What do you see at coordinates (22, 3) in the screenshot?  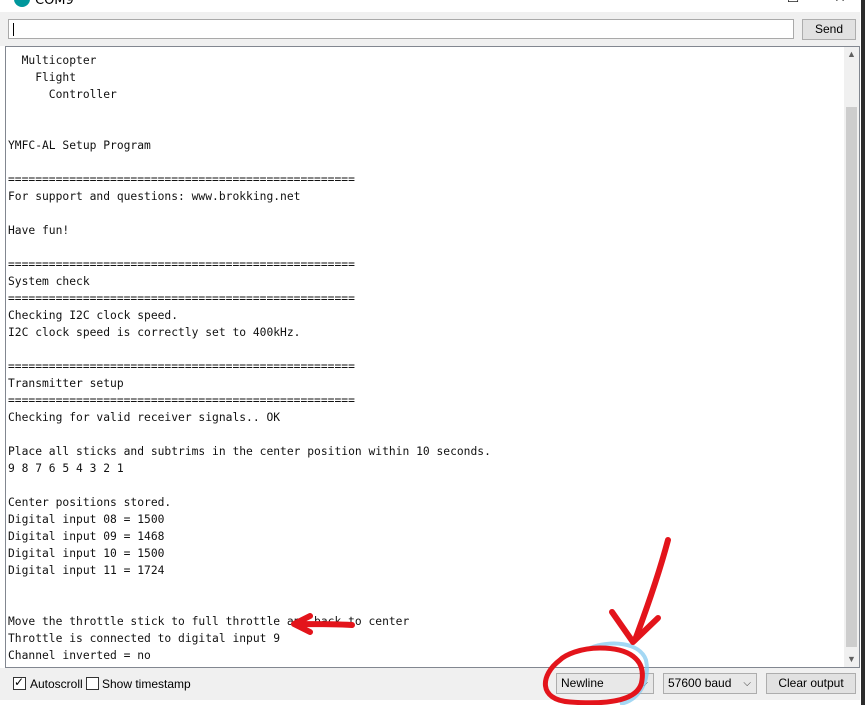 I see `arduino-icon` at bounding box center [22, 3].